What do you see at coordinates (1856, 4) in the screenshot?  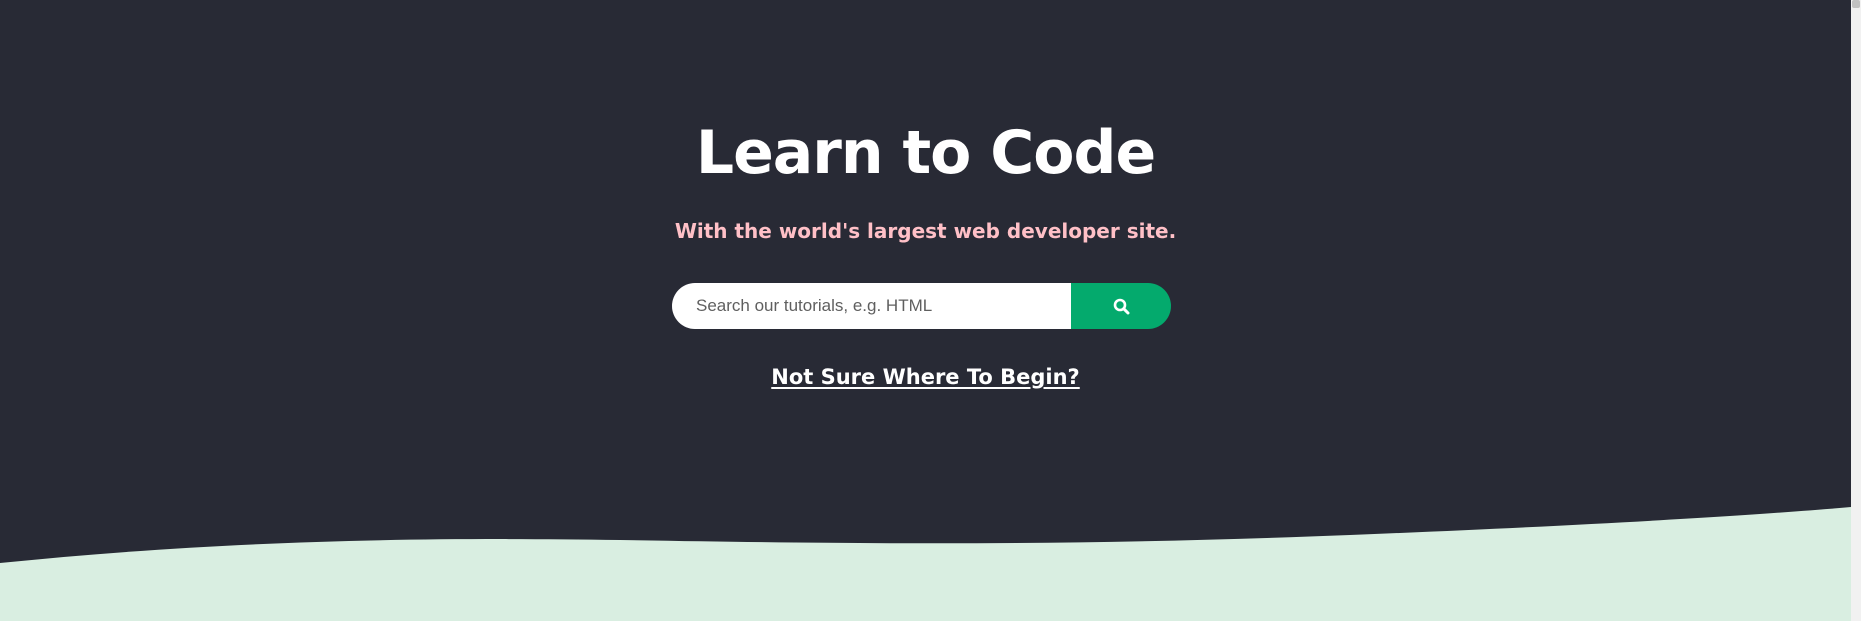 I see `scrollbar-thumb` at bounding box center [1856, 4].